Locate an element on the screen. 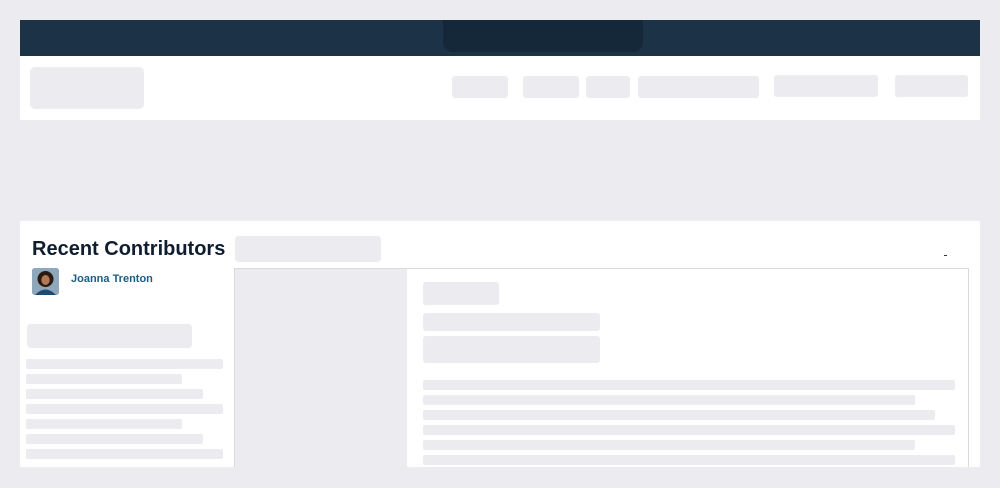  avatar-image is located at coordinates (45, 281).